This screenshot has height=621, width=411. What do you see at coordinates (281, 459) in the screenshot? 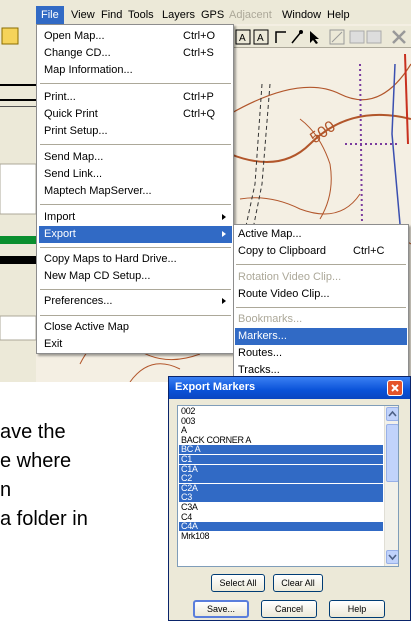
I see `marker-list-item: C1` at bounding box center [281, 459].